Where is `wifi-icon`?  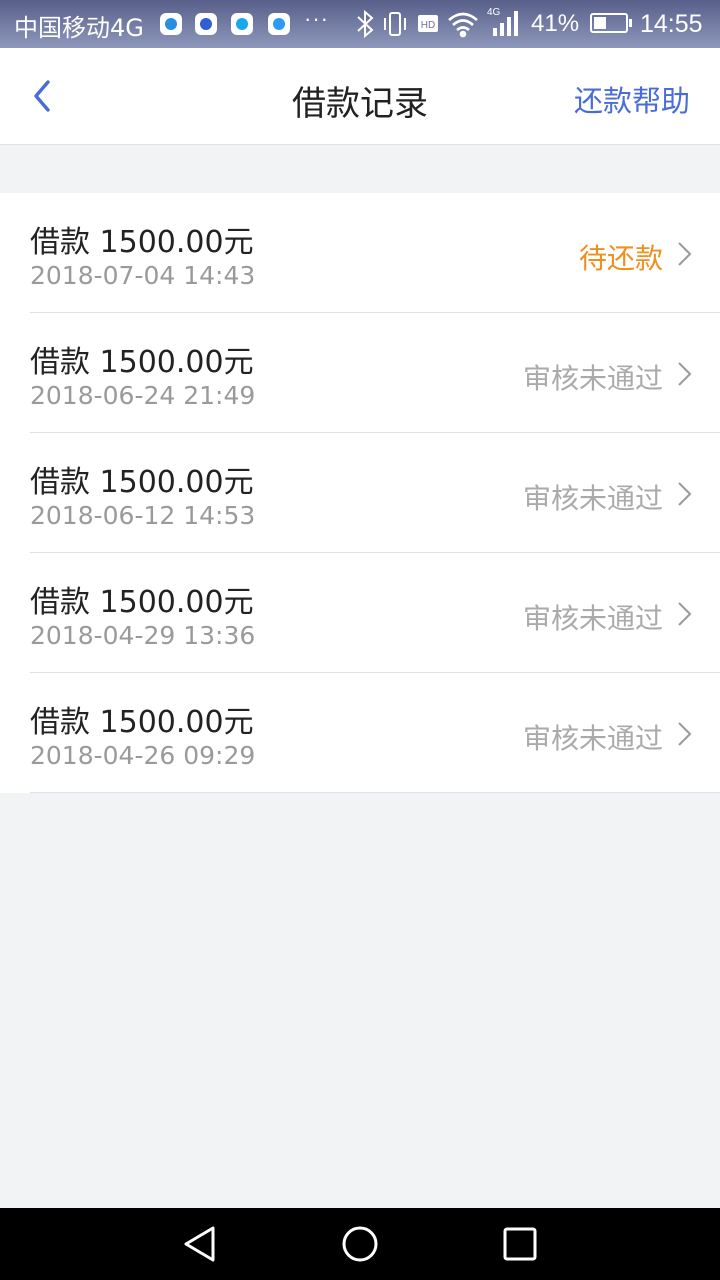
wifi-icon is located at coordinates (463, 25).